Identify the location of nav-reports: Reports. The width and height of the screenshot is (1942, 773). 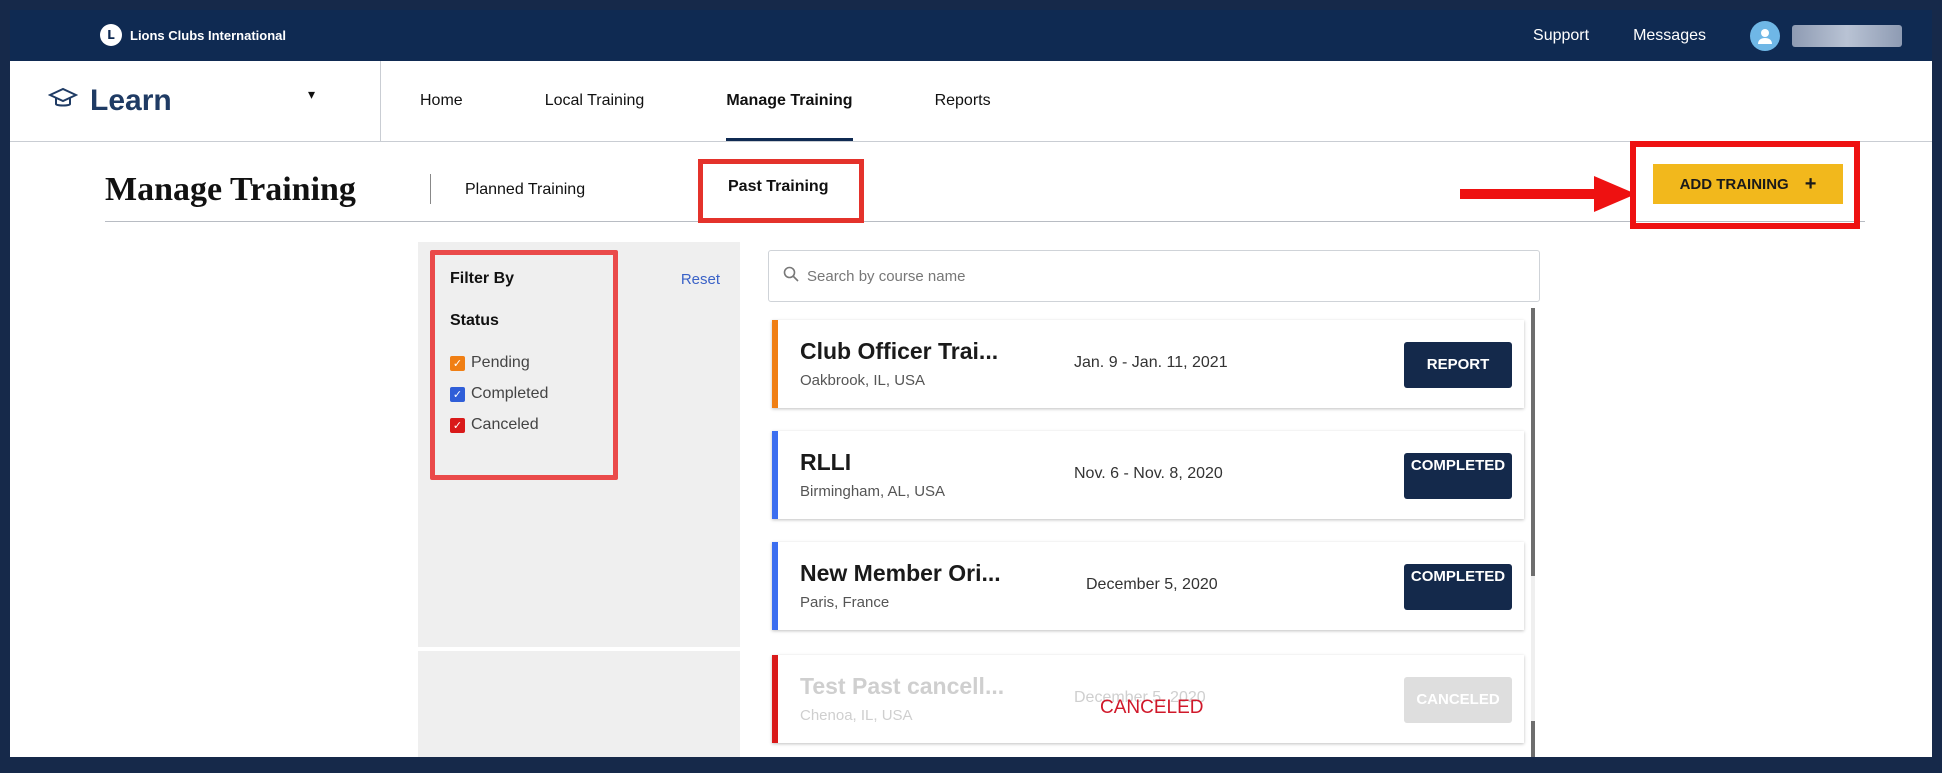
(963, 101).